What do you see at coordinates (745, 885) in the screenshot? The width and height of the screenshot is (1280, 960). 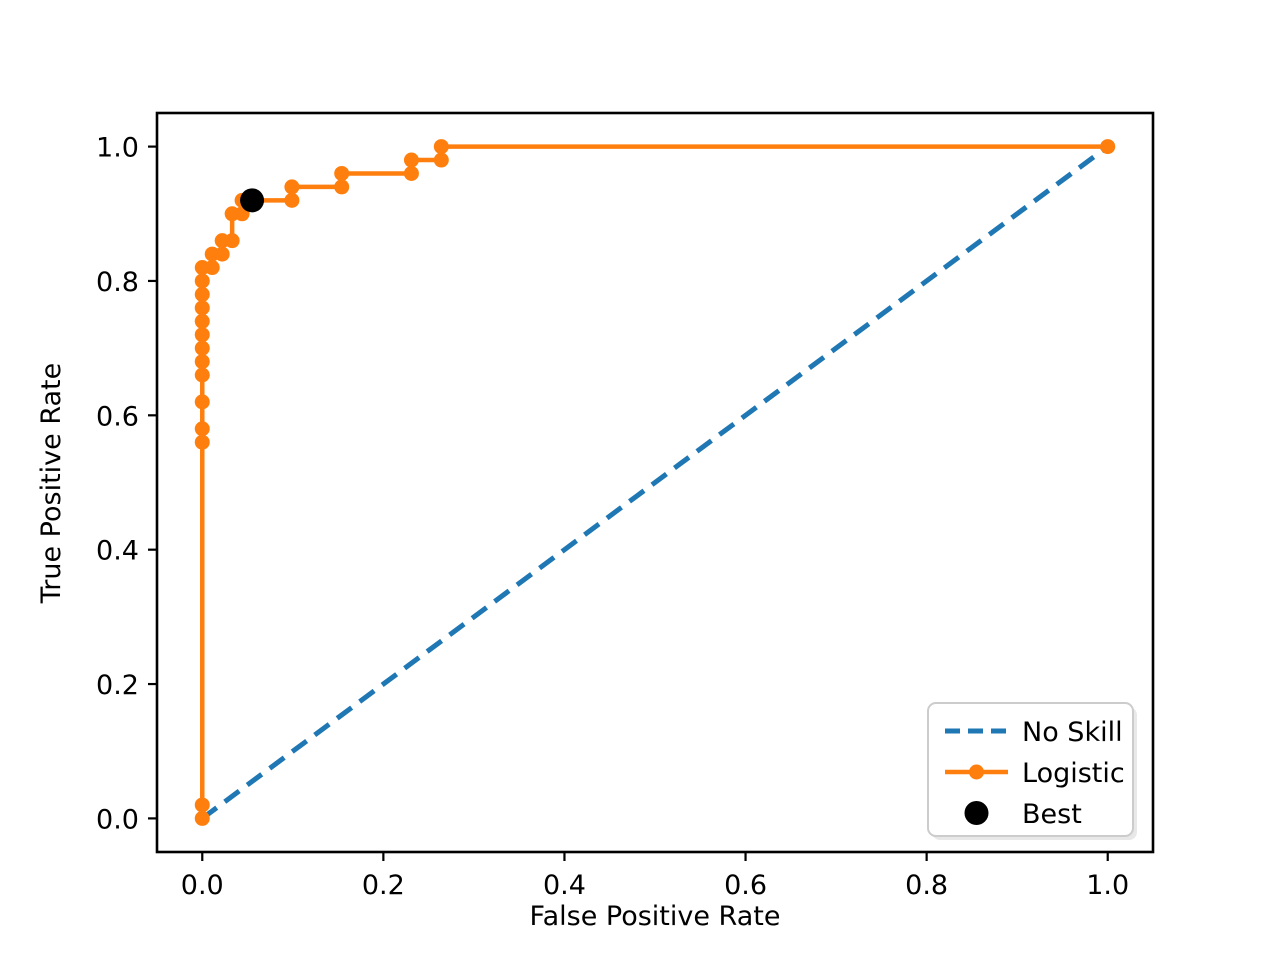 I see `x-tick-label: 0.6` at bounding box center [745, 885].